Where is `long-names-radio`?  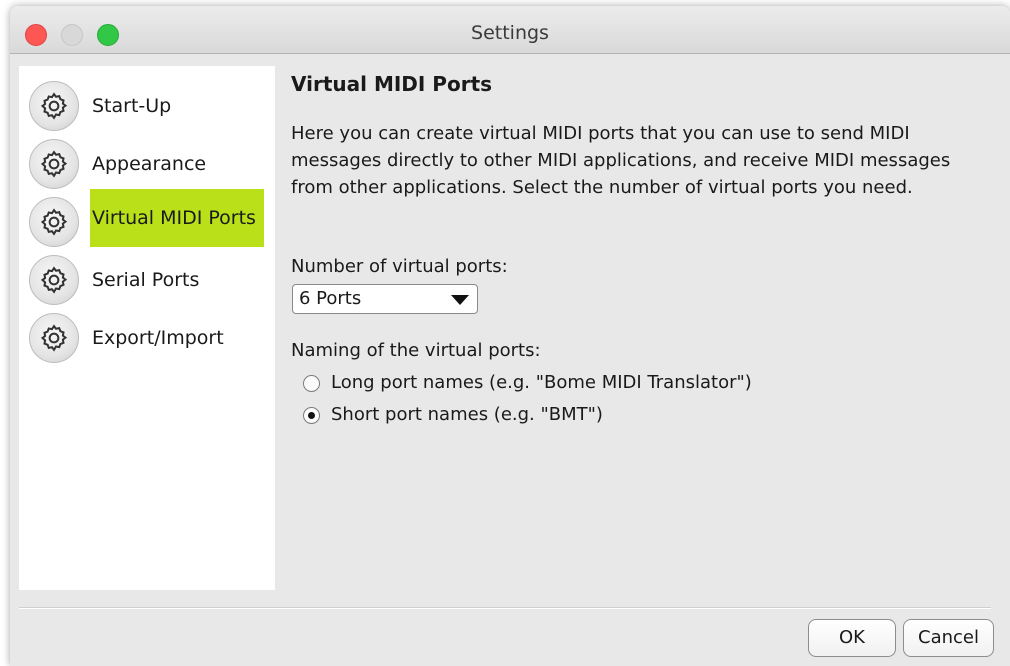
long-names-radio is located at coordinates (311, 383).